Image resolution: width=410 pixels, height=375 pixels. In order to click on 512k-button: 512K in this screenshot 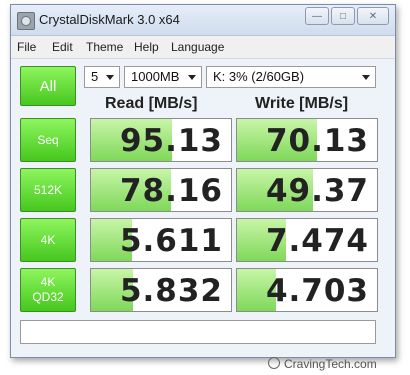, I will do `click(48, 190)`.